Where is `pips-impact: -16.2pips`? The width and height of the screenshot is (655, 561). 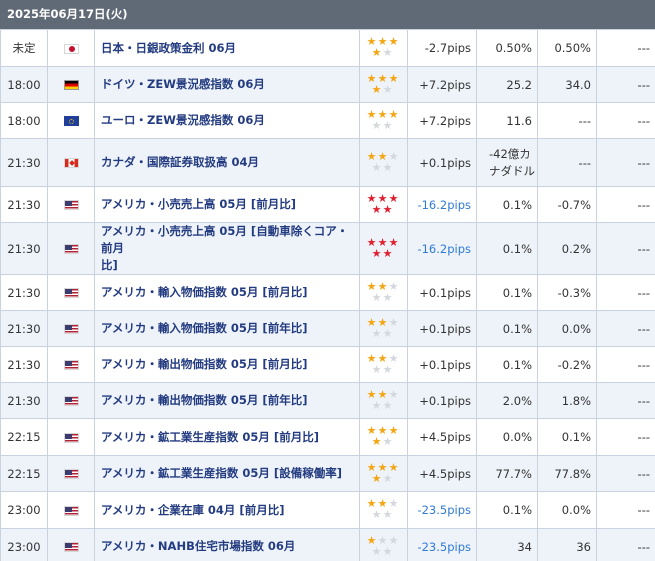
pips-impact: -16.2pips is located at coordinates (442, 204).